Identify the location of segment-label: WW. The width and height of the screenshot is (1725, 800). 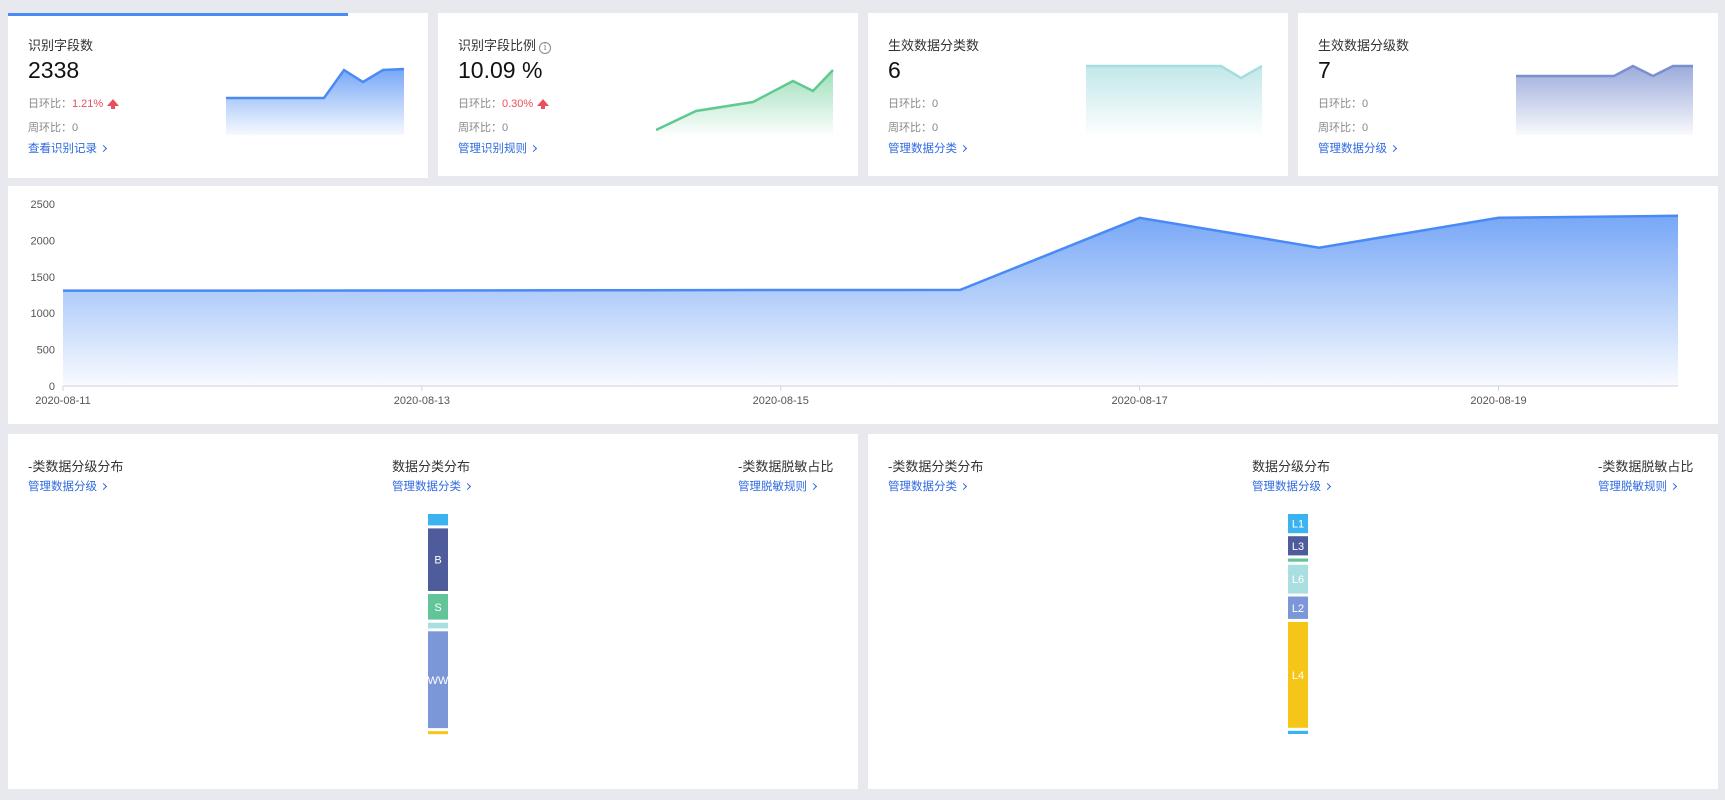
(438, 681).